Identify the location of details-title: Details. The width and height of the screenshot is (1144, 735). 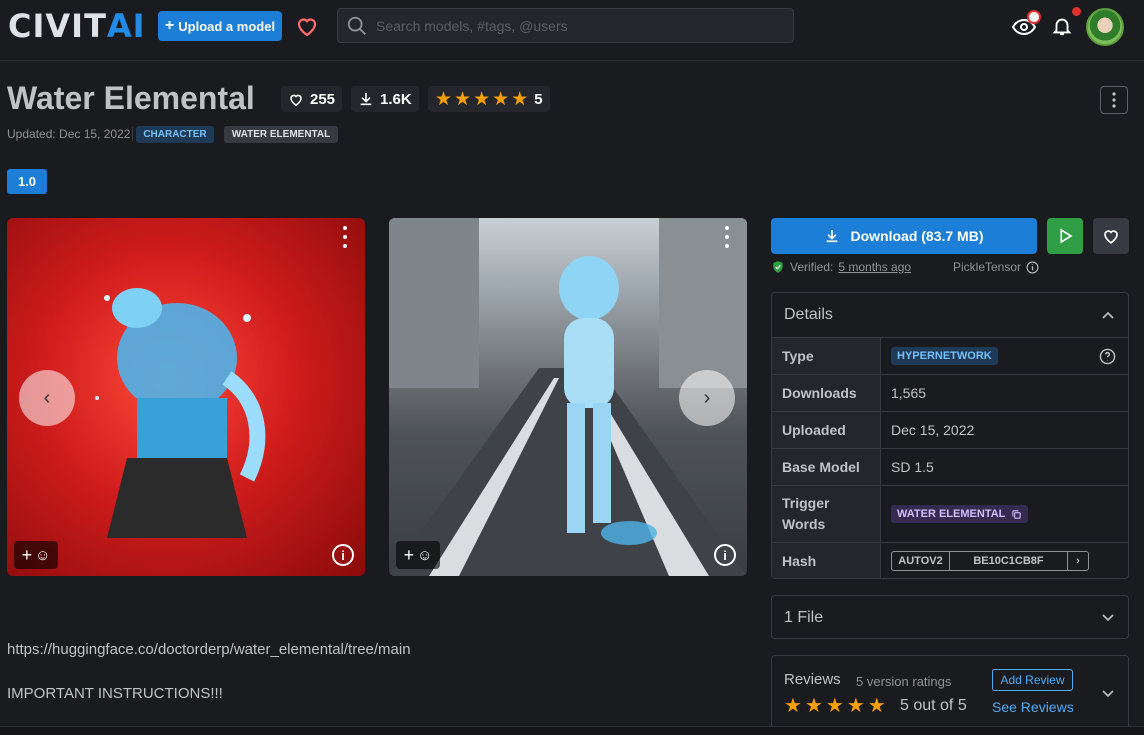
(808, 314).